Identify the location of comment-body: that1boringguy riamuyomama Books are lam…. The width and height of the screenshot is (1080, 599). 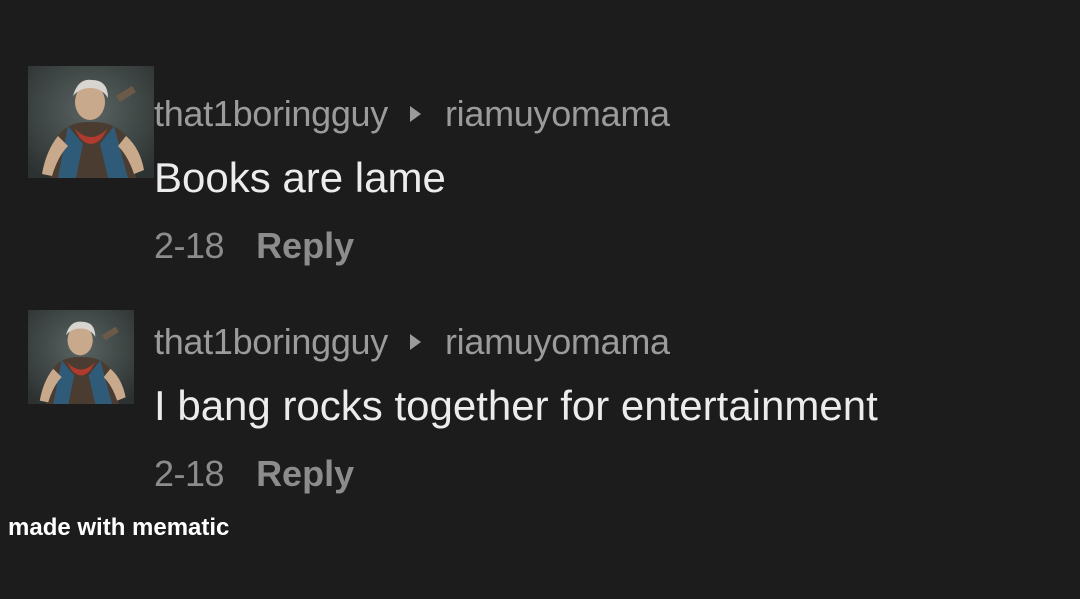
(412, 180).